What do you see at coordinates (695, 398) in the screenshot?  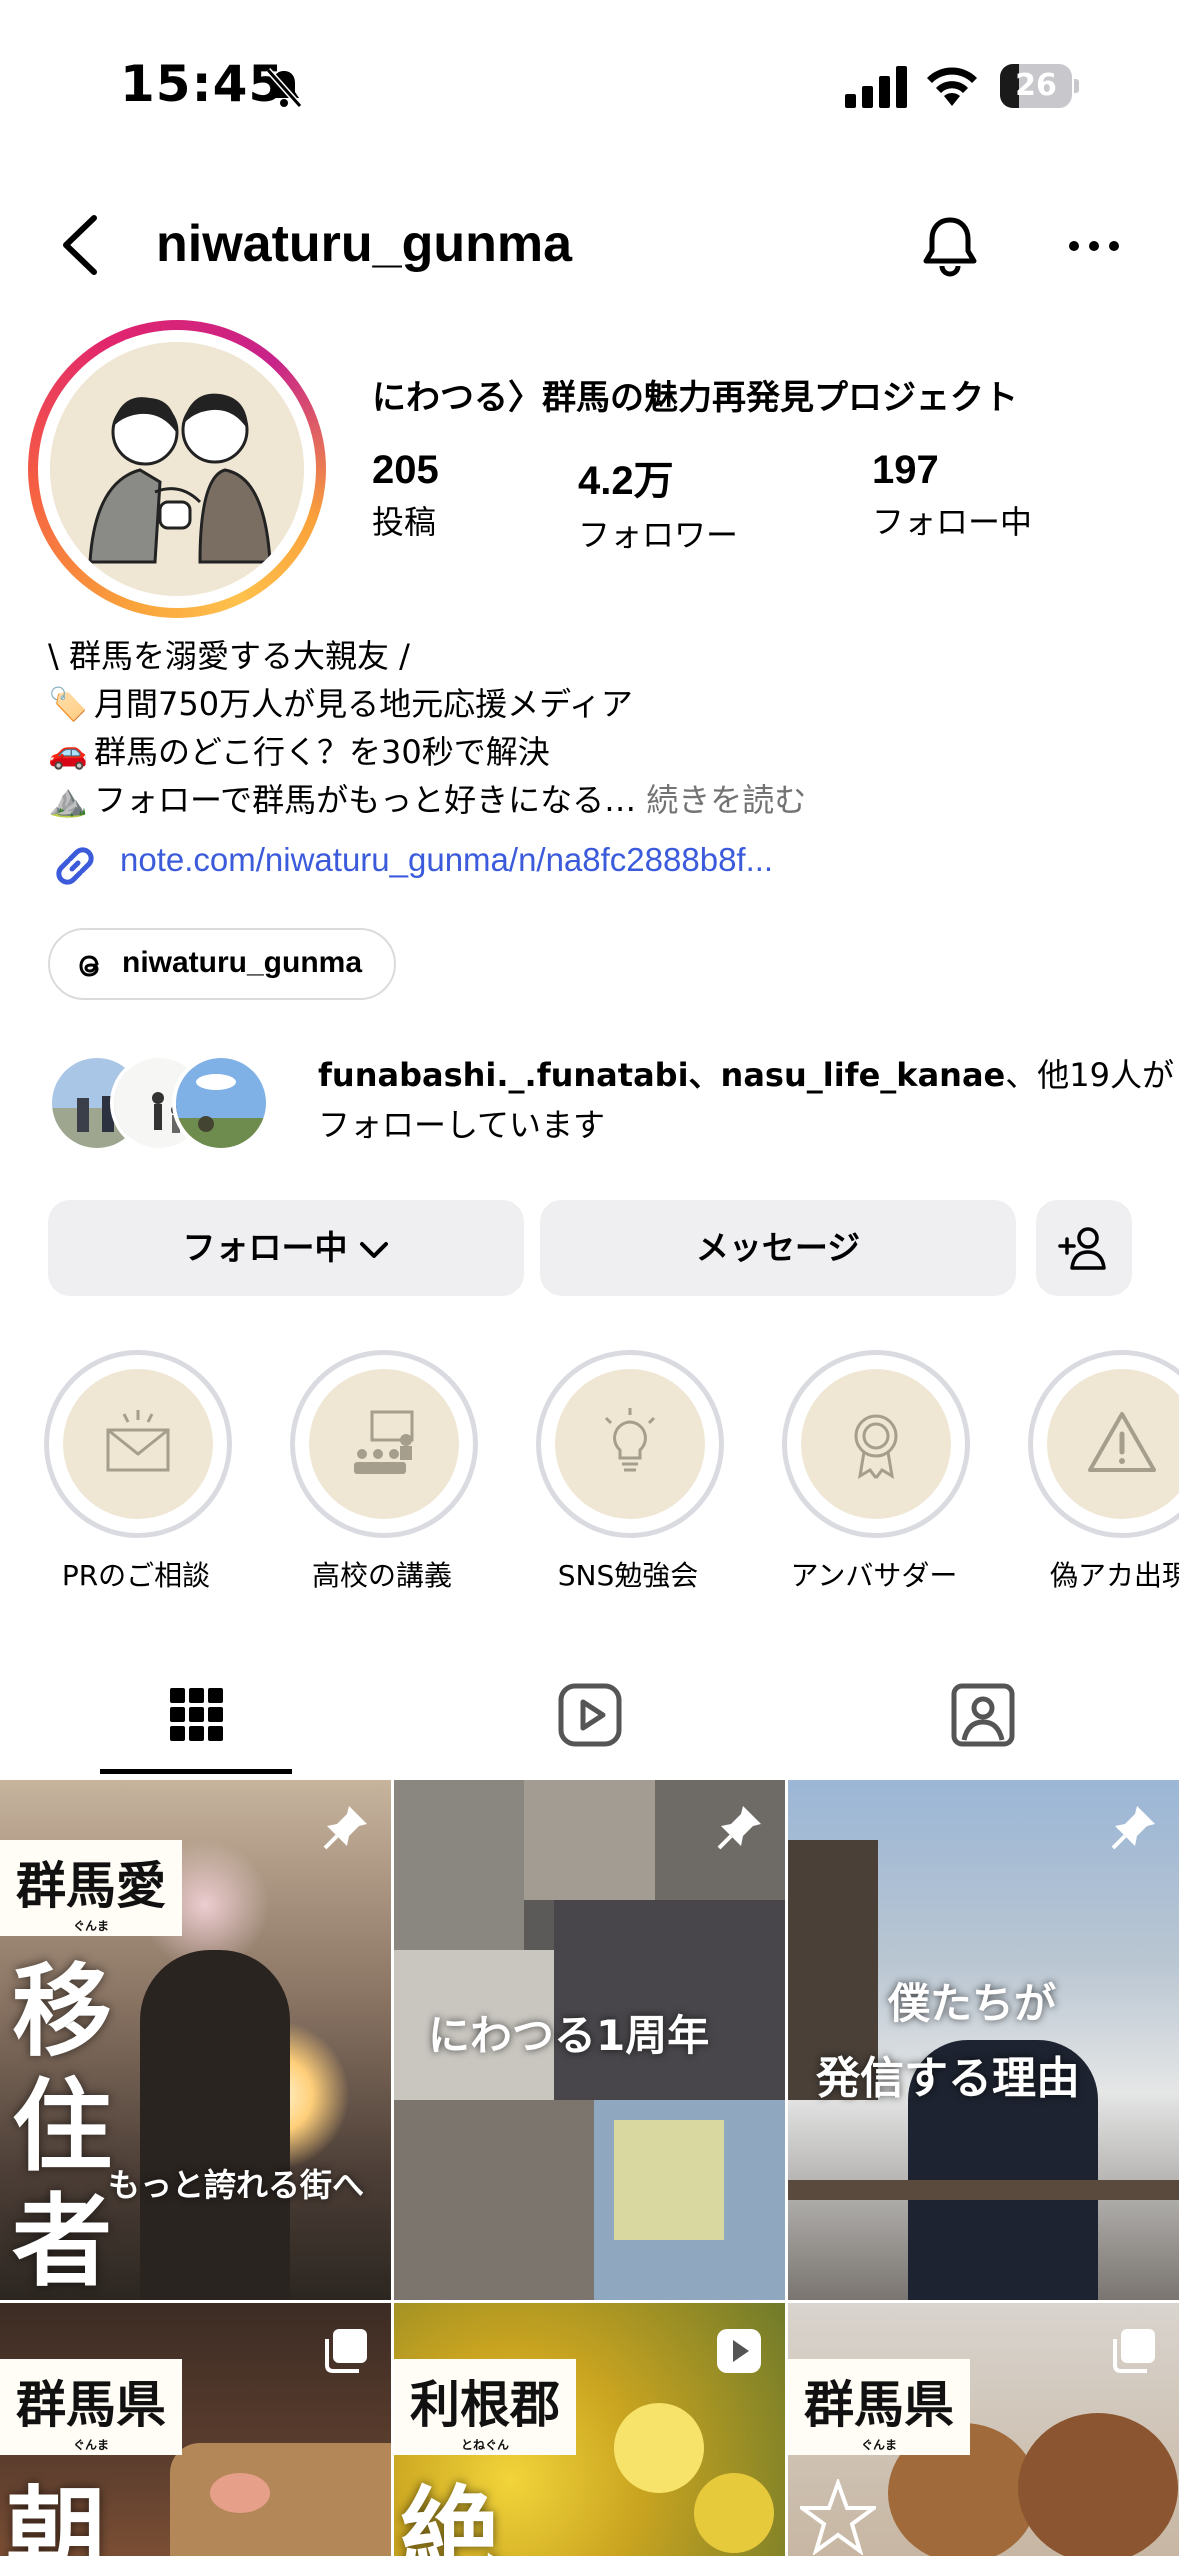 I see `profile-display-name: にわつる〉群馬の魅力再発見プロジェクト` at bounding box center [695, 398].